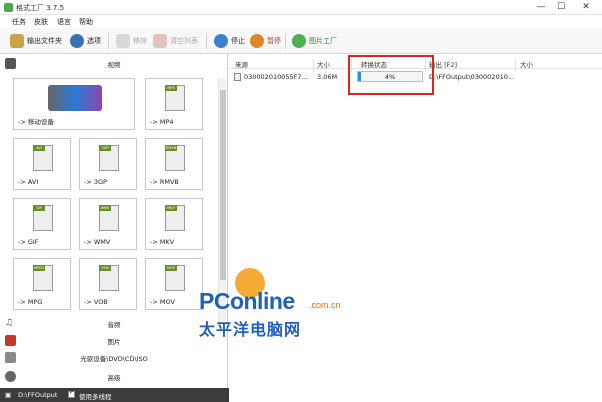 This screenshot has width=602, height=402. I want to click on remove-button: 移除, so click(131, 41).